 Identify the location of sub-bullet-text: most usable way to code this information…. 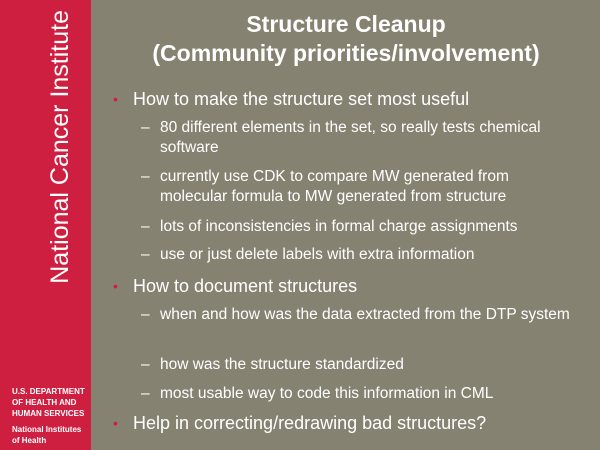
(327, 393).